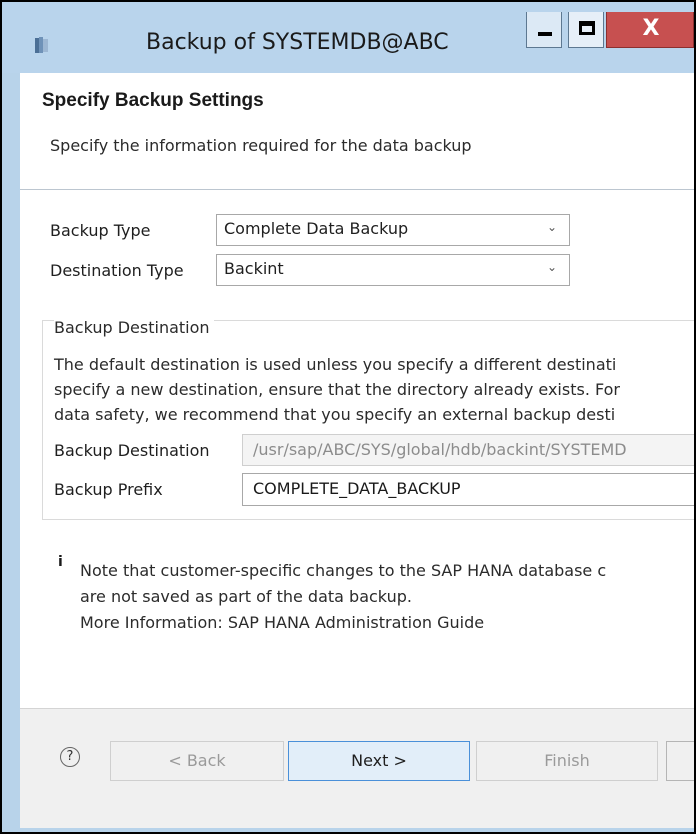  What do you see at coordinates (197, 761) in the screenshot?
I see `back-button: < Back` at bounding box center [197, 761].